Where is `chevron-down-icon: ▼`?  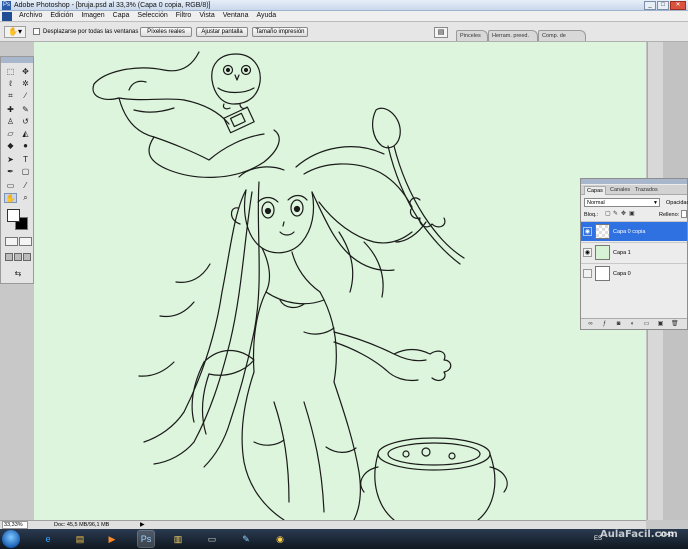 chevron-down-icon: ▼ is located at coordinates (655, 203).